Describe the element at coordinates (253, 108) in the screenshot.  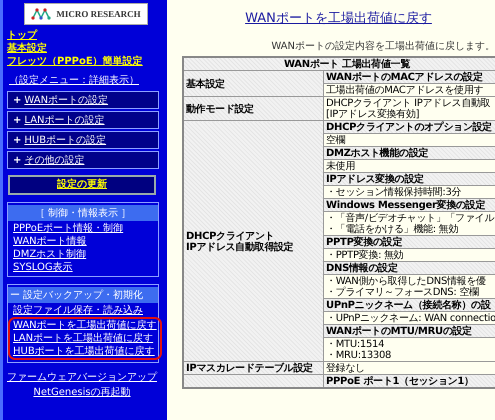
I see `row-label: 動作モード設定` at that location.